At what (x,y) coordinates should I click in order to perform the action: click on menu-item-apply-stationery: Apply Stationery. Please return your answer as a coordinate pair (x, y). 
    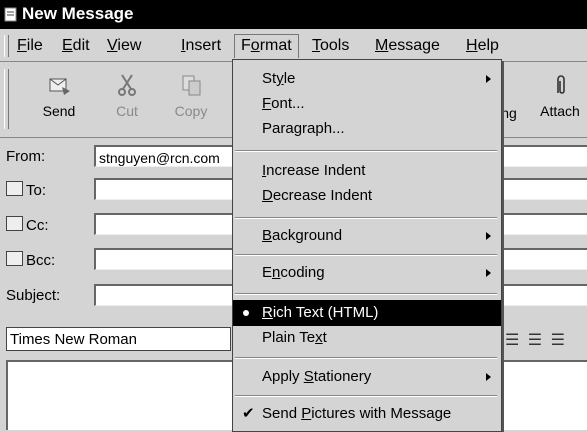
    Looking at the image, I should click on (367, 377).